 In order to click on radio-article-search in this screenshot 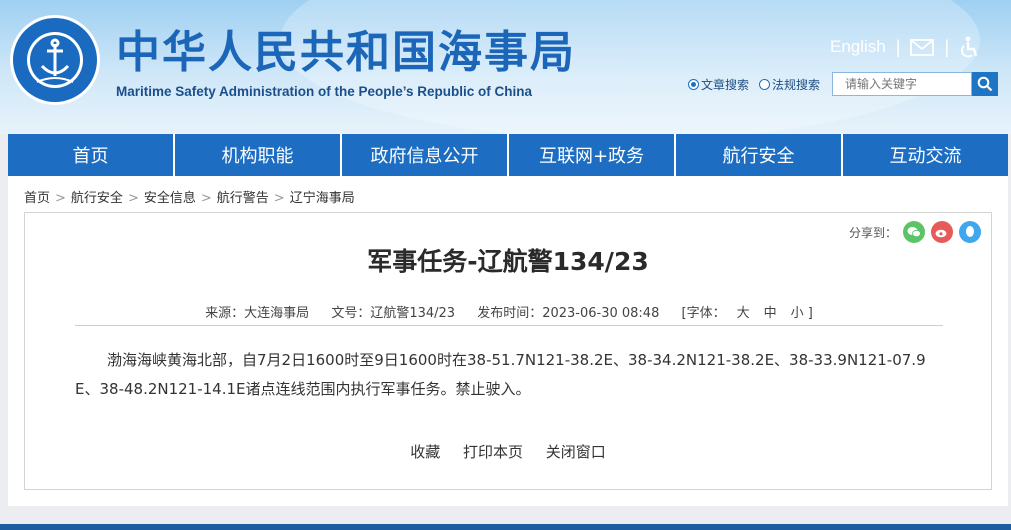, I will do `click(693, 84)`.